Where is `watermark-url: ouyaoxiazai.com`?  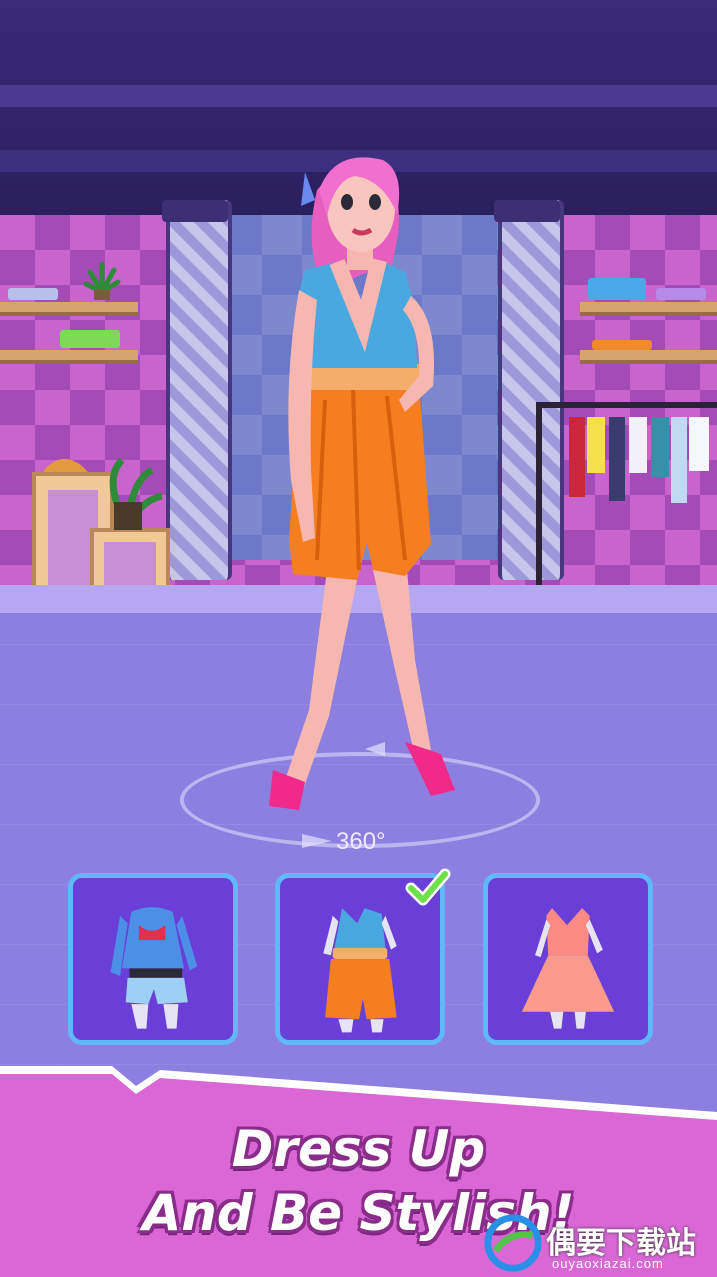 watermark-url: ouyaoxiazai.com is located at coordinates (608, 1263).